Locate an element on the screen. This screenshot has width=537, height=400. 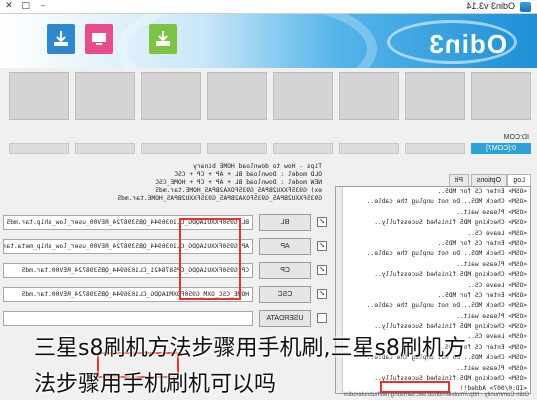
maximize-icon: □ is located at coordinates (26, 6).